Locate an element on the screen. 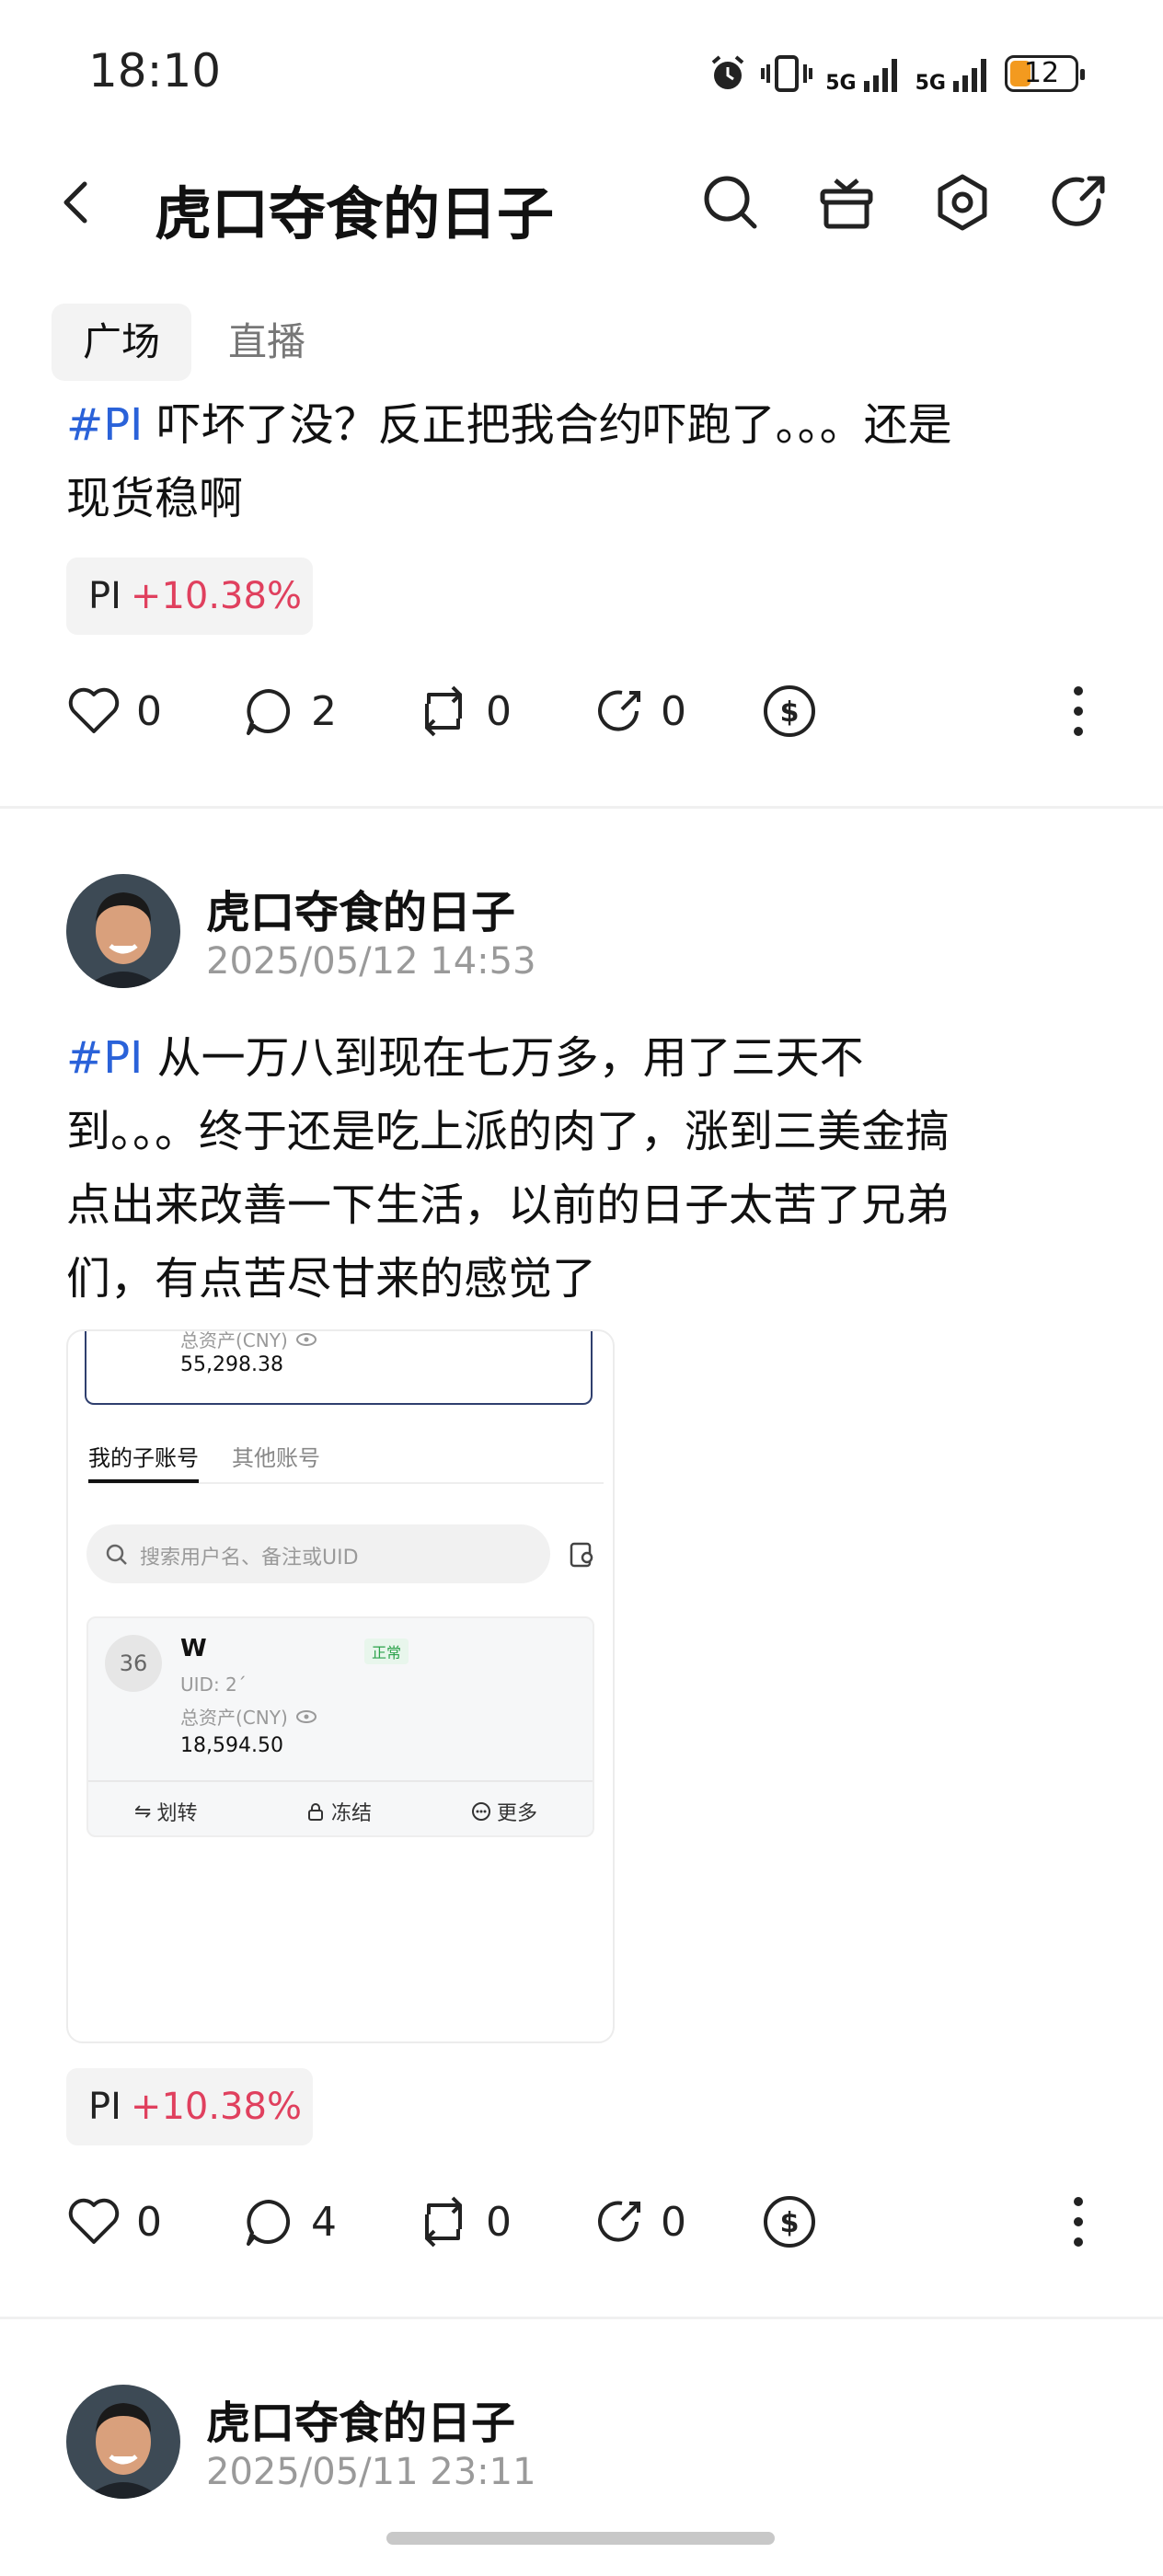 This screenshot has height=2576, width=1163. alarm-icon is located at coordinates (727, 72).